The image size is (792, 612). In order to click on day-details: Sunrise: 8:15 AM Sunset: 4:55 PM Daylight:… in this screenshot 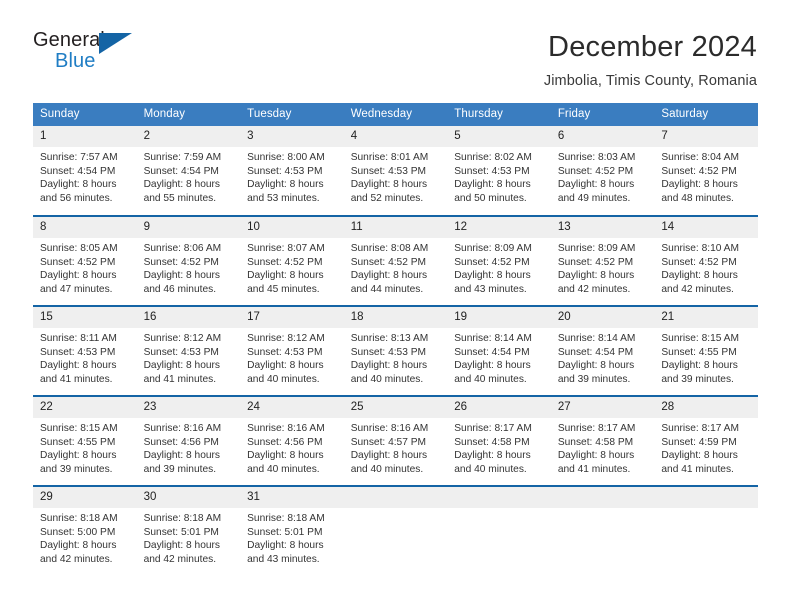, I will do `click(706, 357)`.